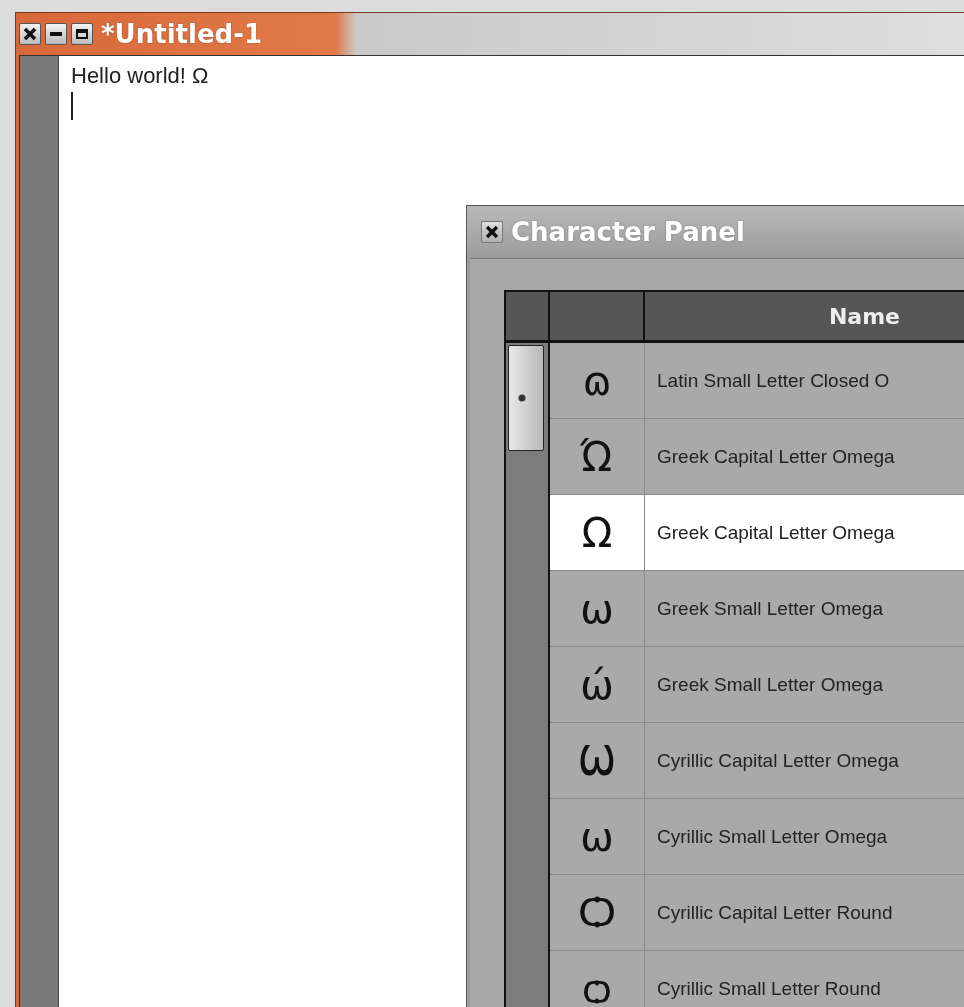  I want to click on minimize-icon, so click(56, 34).